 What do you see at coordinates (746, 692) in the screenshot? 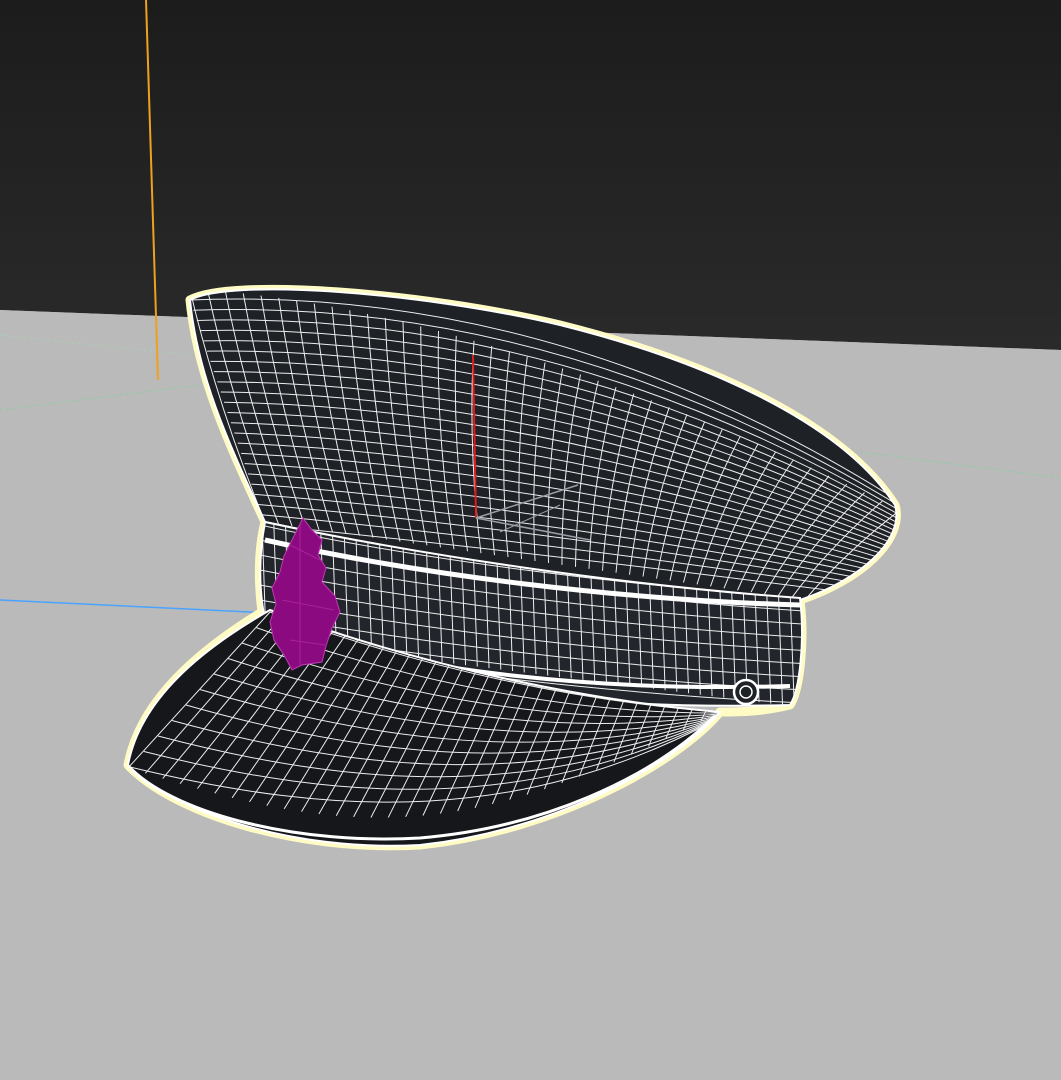
I see `button-rivet-icon` at bounding box center [746, 692].